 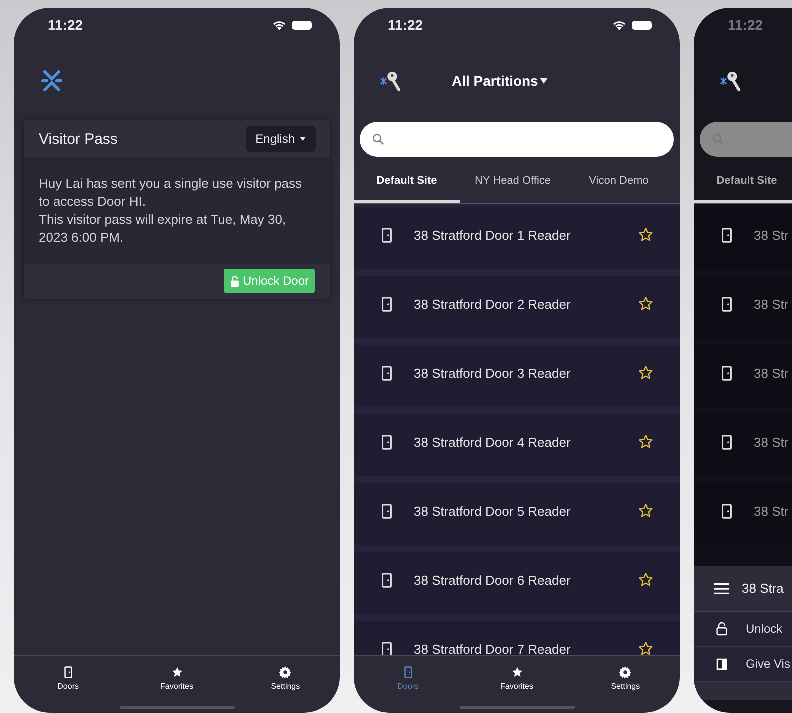 I want to click on door-row: 38 Stratford Door 4 Reader, so click(x=517, y=445).